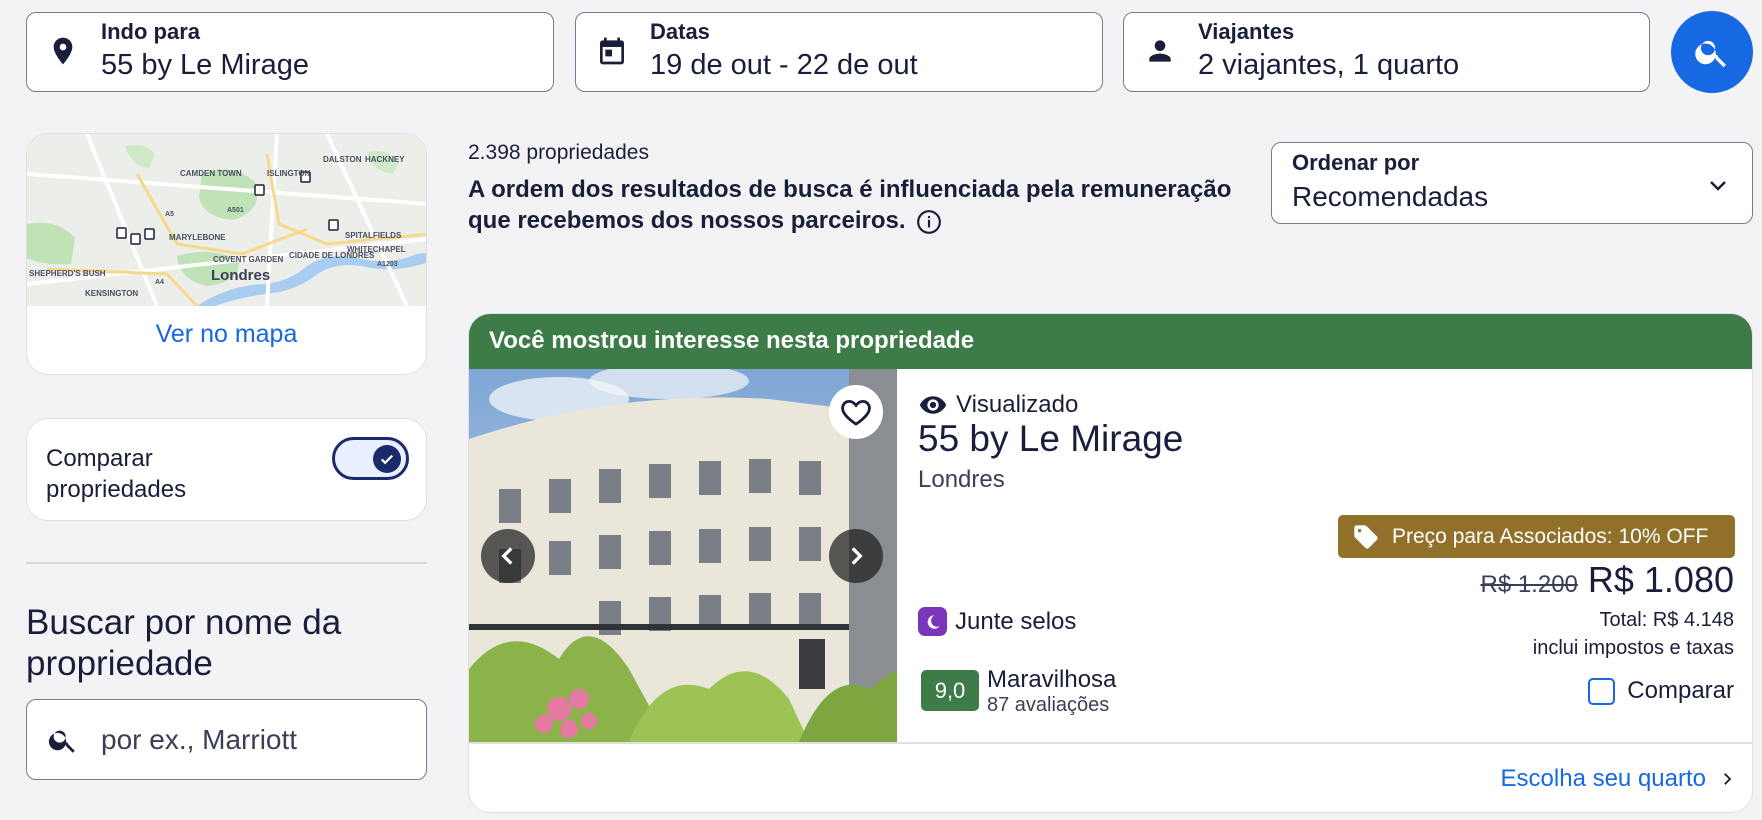 The width and height of the screenshot is (1762, 820). What do you see at coordinates (1718, 186) in the screenshot?
I see `chevron-down-icon` at bounding box center [1718, 186].